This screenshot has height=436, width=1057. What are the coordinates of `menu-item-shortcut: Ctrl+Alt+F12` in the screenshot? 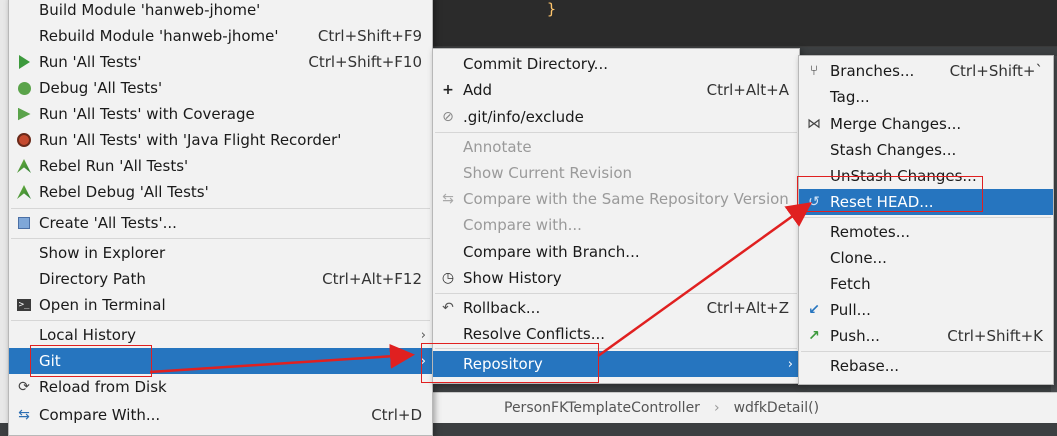 It's located at (372, 279).